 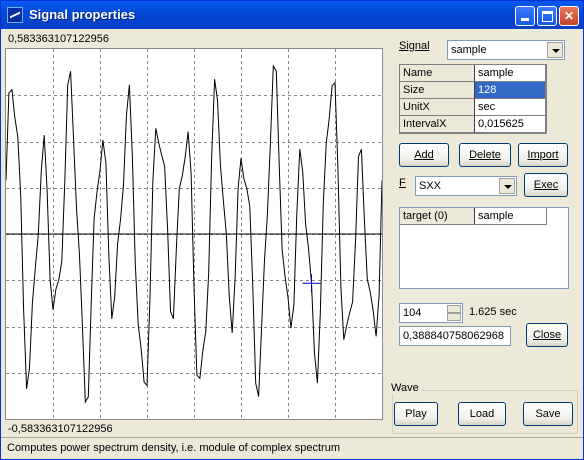 I want to click on save-button: Save, so click(x=548, y=414).